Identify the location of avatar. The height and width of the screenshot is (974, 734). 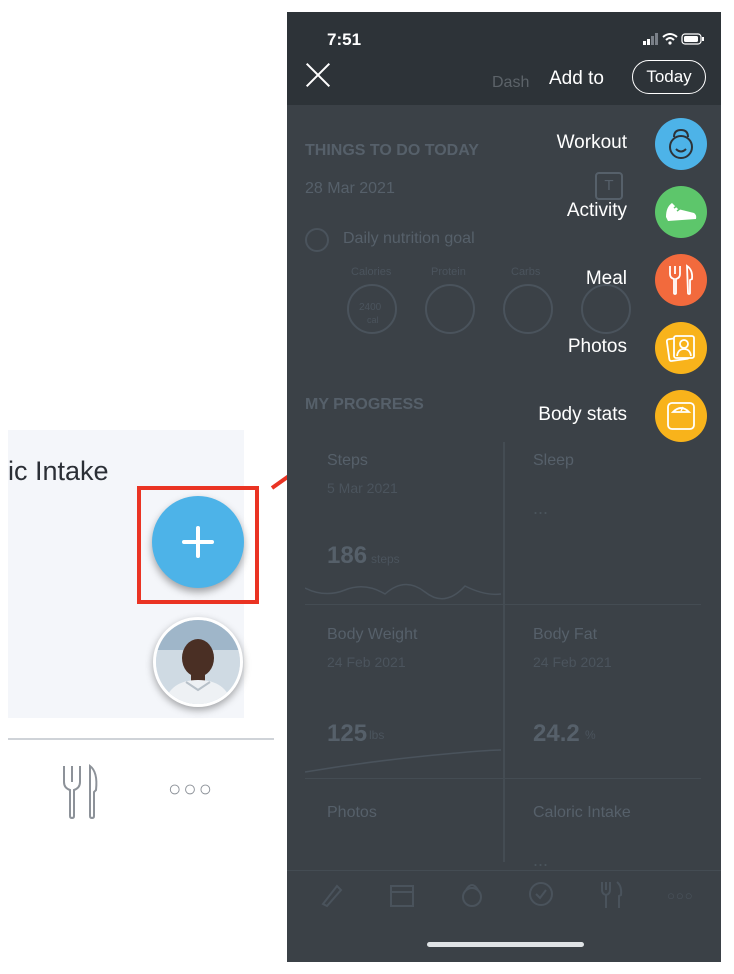
(198, 662).